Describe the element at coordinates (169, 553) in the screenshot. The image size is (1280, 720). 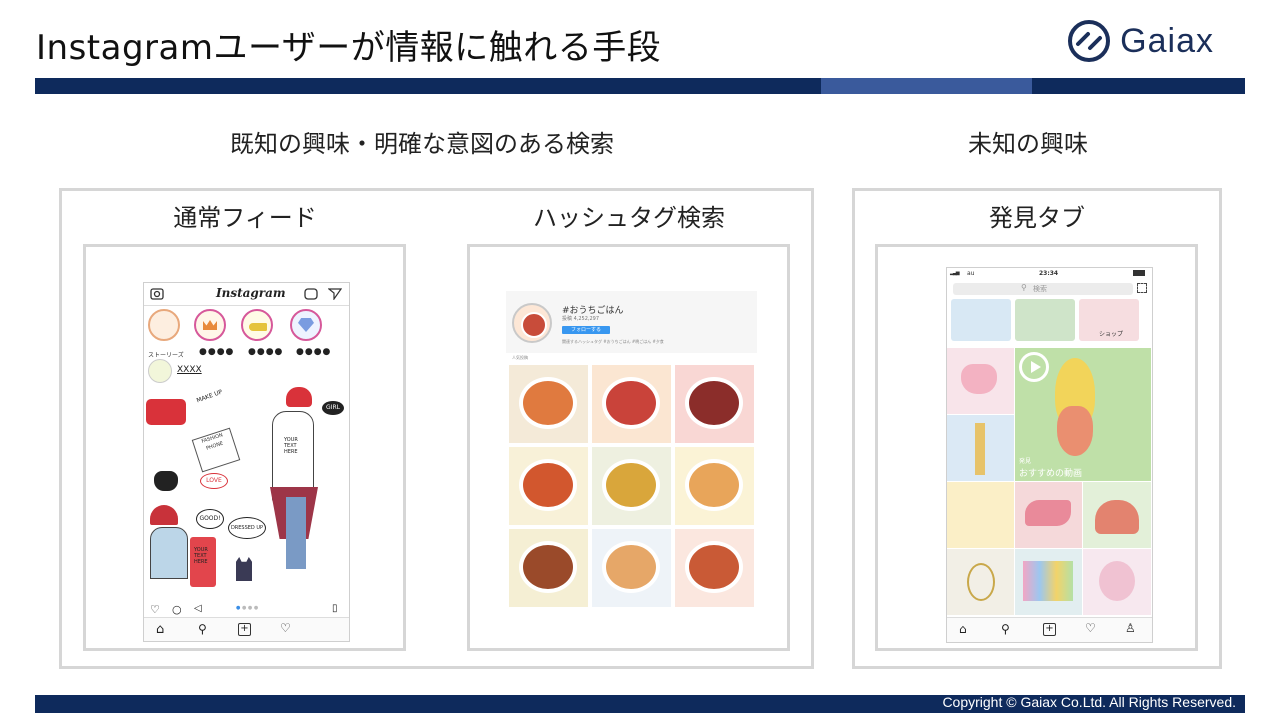
I see `woman-drawing` at that location.